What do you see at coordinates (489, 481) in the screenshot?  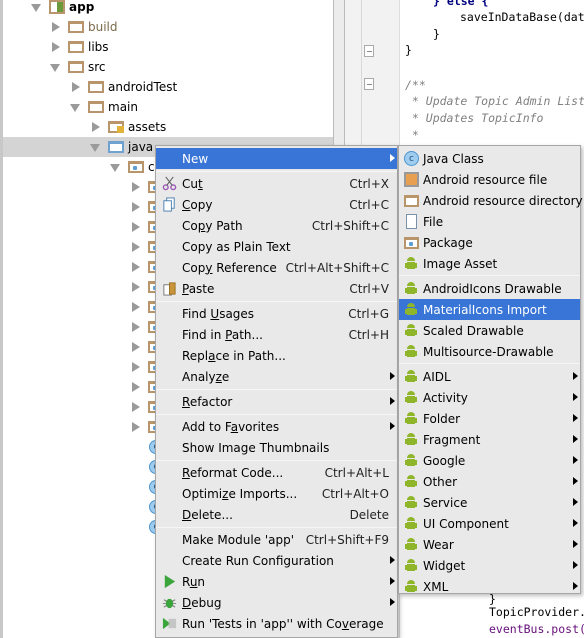 I see `submenu-item-other: Other` at bounding box center [489, 481].